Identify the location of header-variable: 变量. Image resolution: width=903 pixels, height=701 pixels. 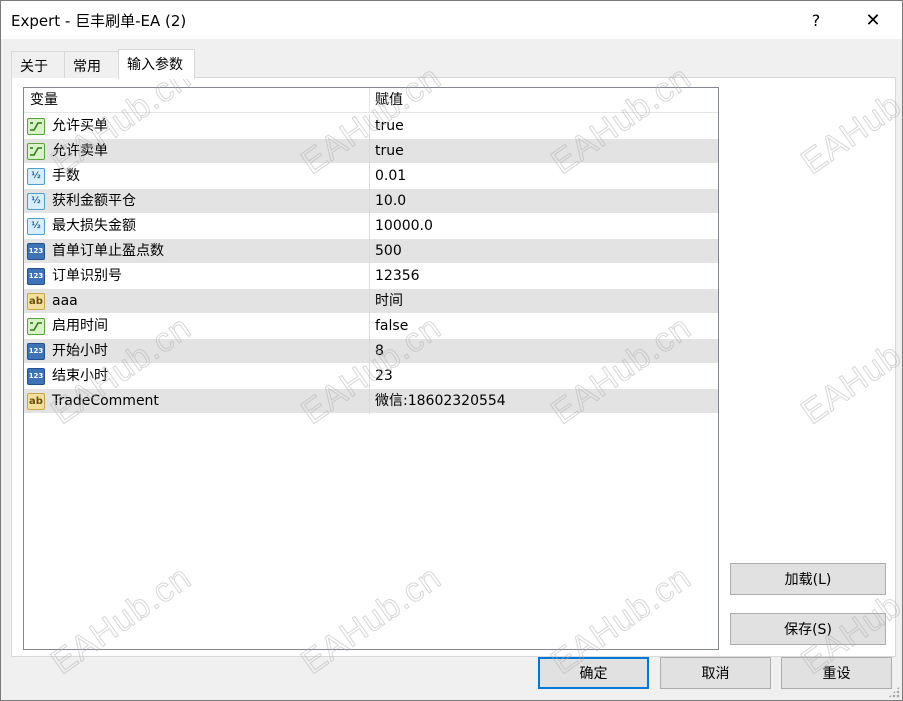
(197, 100).